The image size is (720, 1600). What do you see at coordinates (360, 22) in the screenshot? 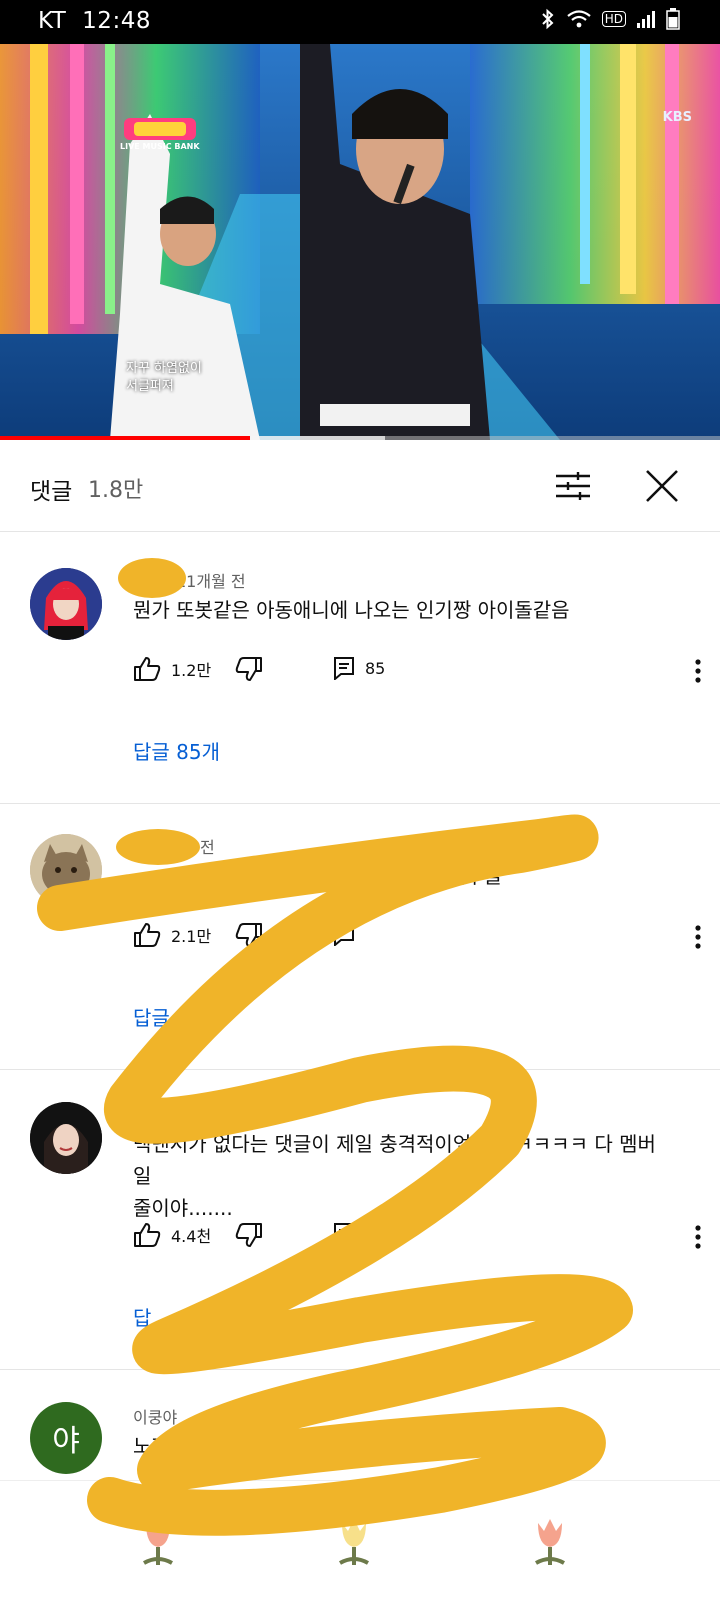
I see `status-bar: KT 12:48 HD` at bounding box center [360, 22].